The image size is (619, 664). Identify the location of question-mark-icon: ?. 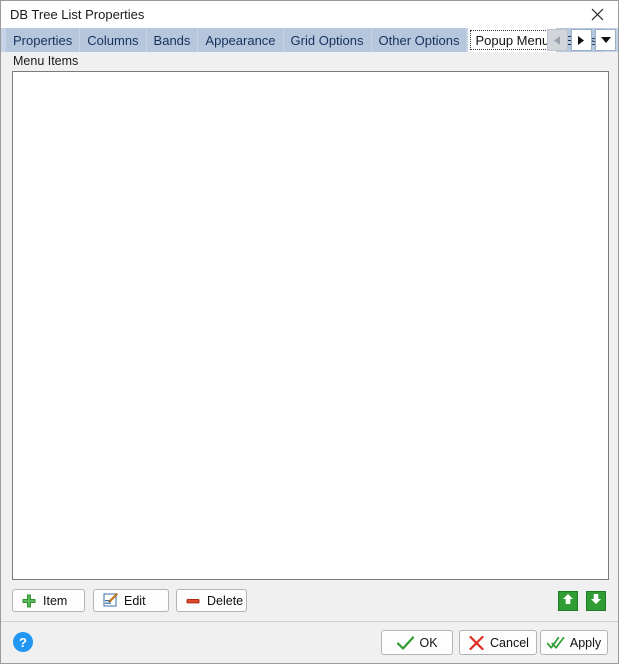
(23, 642).